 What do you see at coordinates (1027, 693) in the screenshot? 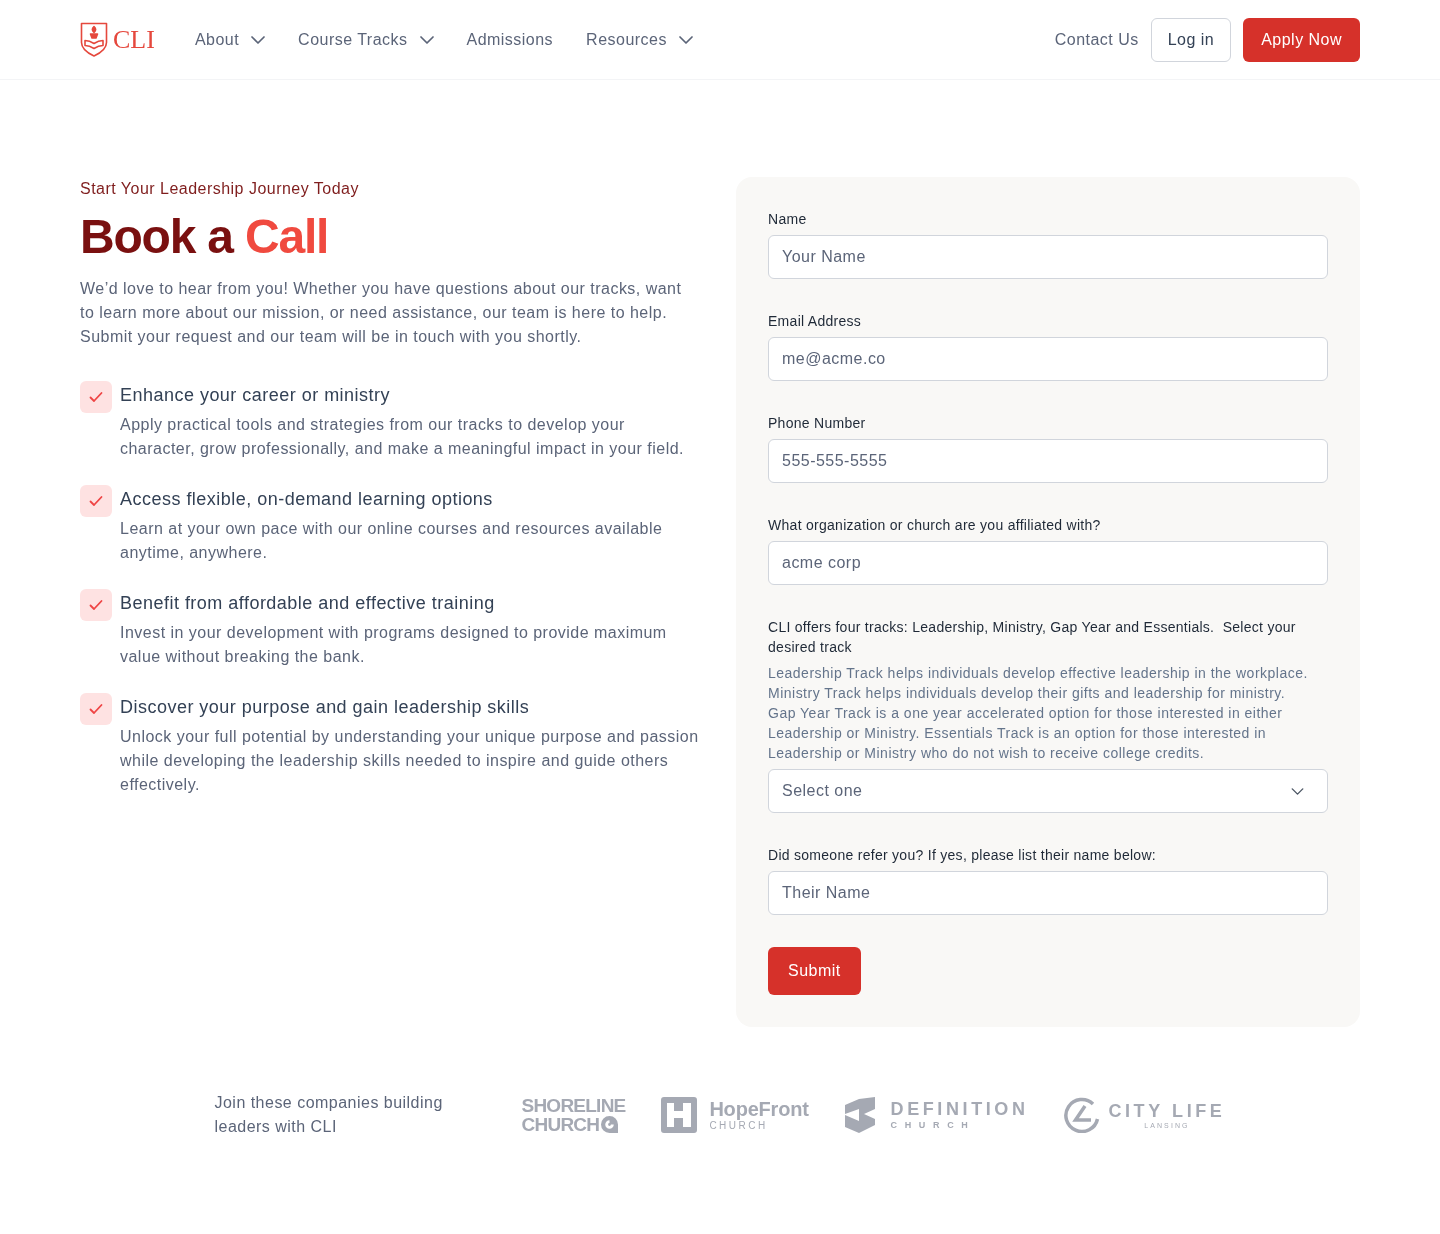
I see `help-text: Ministry Track helps individuals develop their gifts and leadership for ministry.` at bounding box center [1027, 693].